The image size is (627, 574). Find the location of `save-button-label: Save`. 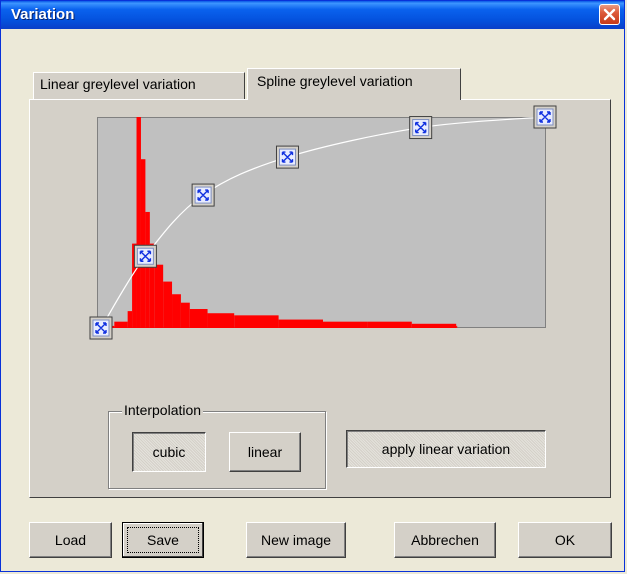

save-button-label: Save is located at coordinates (163, 540).